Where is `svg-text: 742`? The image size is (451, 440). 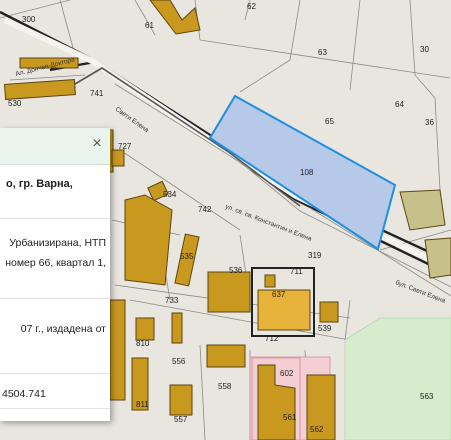
svg-text: 742 is located at coordinates (205, 209).